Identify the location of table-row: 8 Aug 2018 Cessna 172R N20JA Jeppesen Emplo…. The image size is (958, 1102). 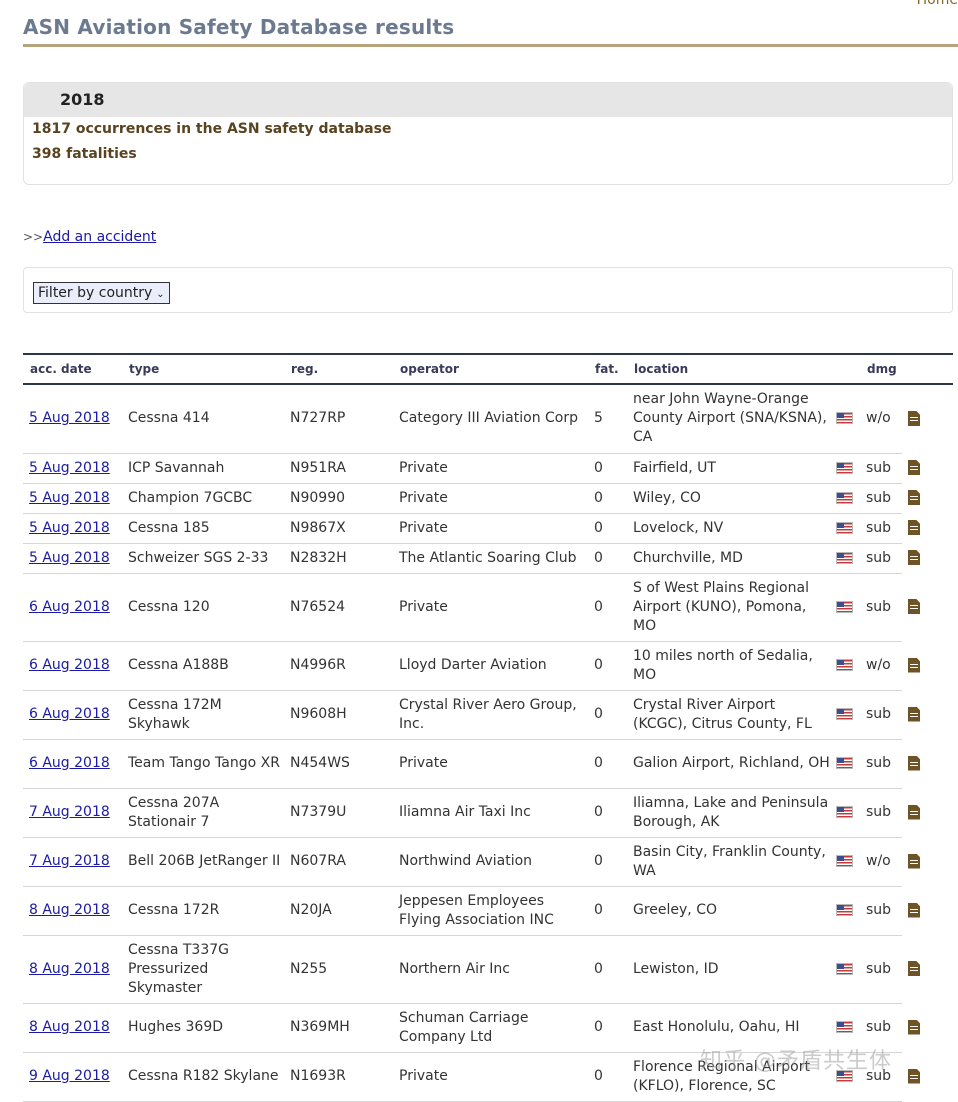
(488, 911).